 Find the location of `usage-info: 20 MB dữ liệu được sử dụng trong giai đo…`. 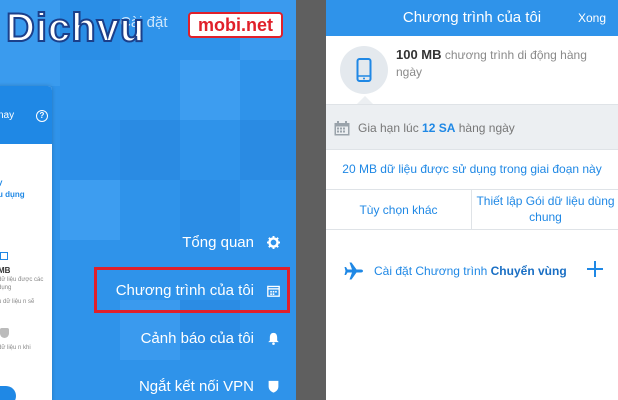

usage-info: 20 MB dữ liệu được sử dụng trong giai đo… is located at coordinates (472, 170).